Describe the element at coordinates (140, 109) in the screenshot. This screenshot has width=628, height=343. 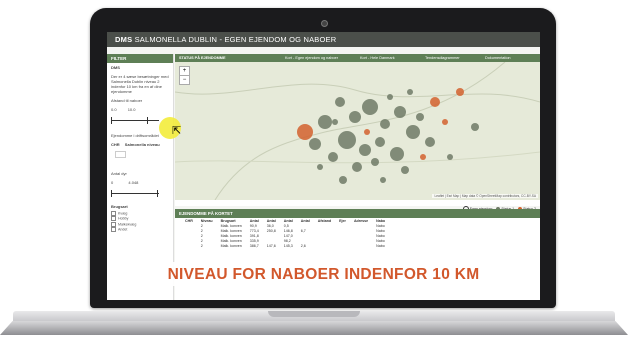
I see `slider1-values: 0.0 10.0` at that location.